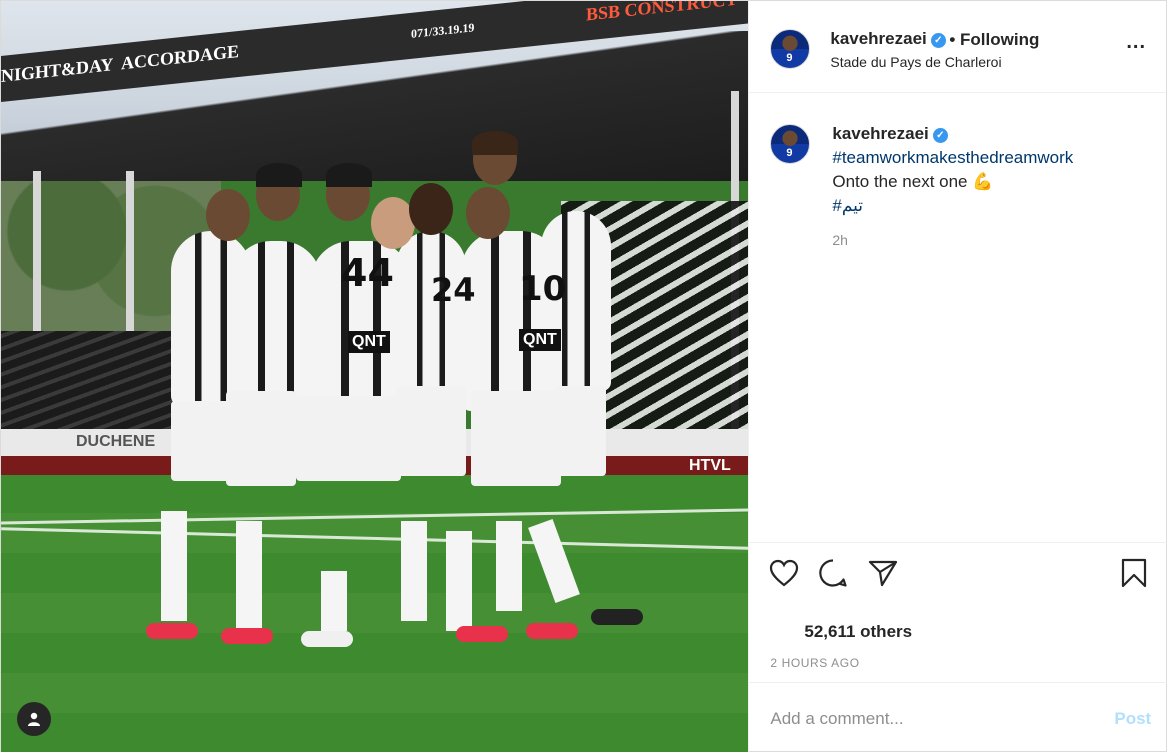  I want to click on caption-username: kavehrezaei ✓, so click(890, 134).